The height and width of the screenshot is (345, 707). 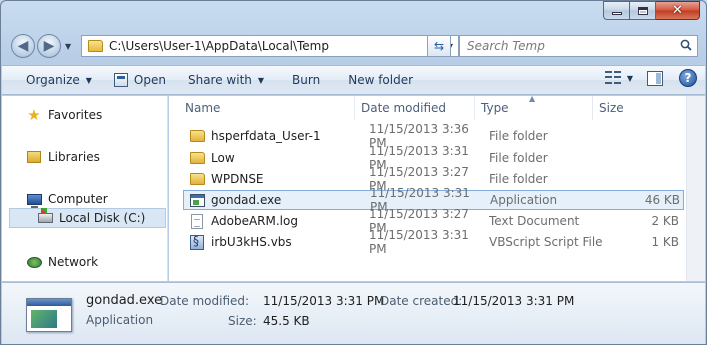 What do you see at coordinates (251, 242) in the screenshot?
I see `file-name: irbU3kHS.vbs` at bounding box center [251, 242].